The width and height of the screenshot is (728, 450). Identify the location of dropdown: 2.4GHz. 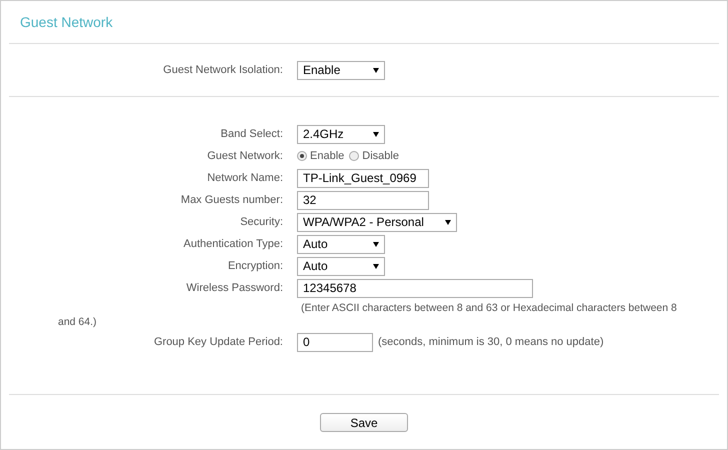
(341, 134).